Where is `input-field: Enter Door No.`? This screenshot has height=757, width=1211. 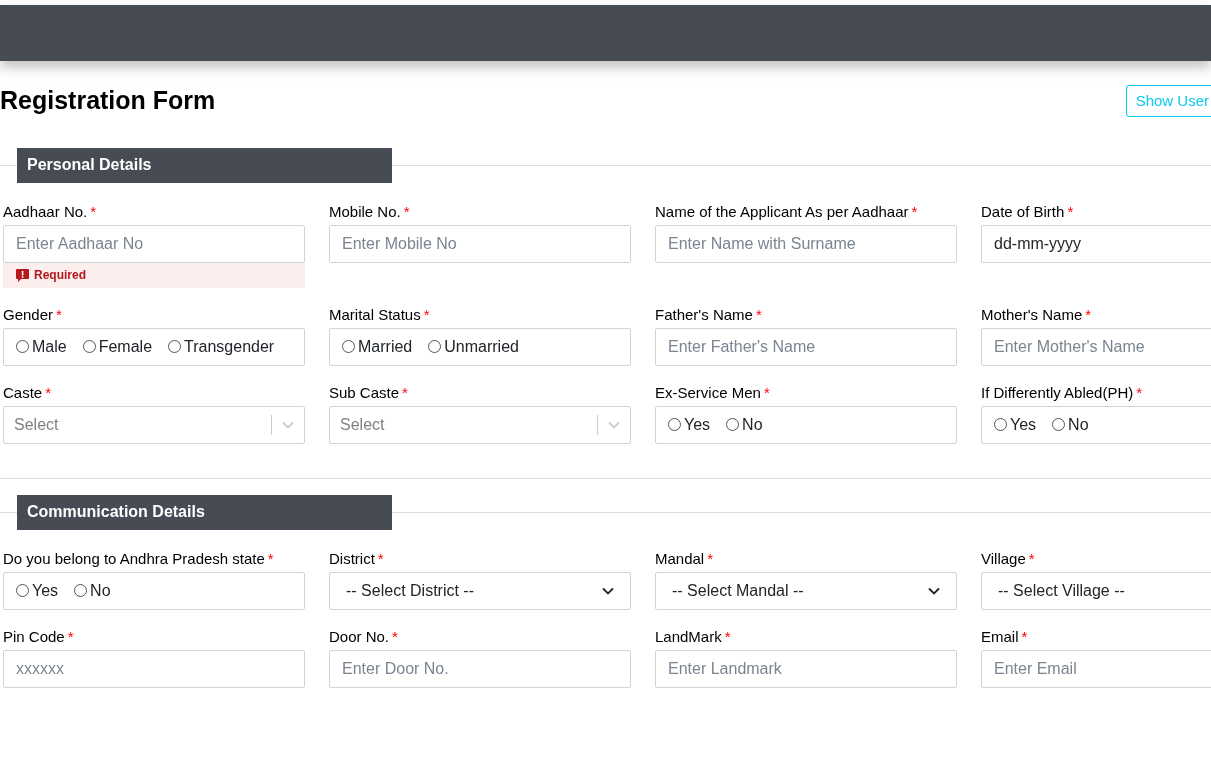
input-field: Enter Door No. is located at coordinates (480, 668).